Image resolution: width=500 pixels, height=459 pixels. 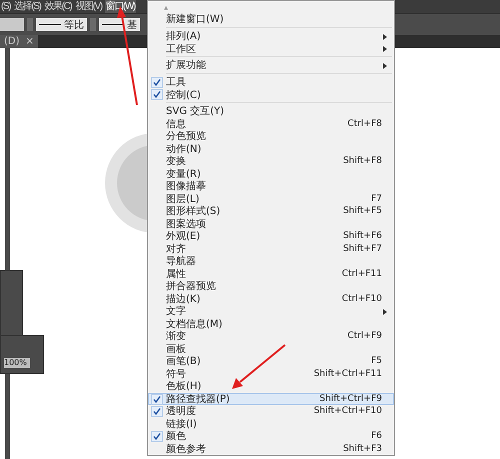 I want to click on menu-item: 色板(H), so click(x=271, y=386).